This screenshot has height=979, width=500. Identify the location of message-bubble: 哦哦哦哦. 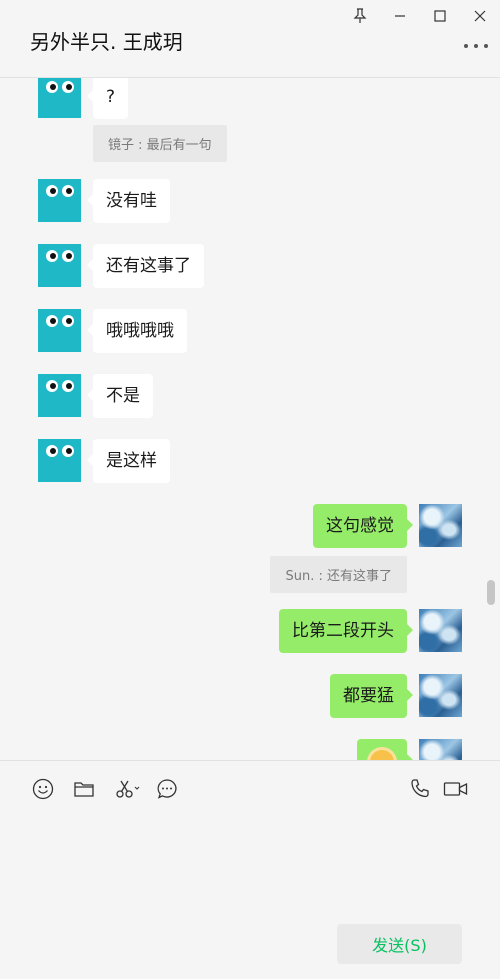
(137, 331).